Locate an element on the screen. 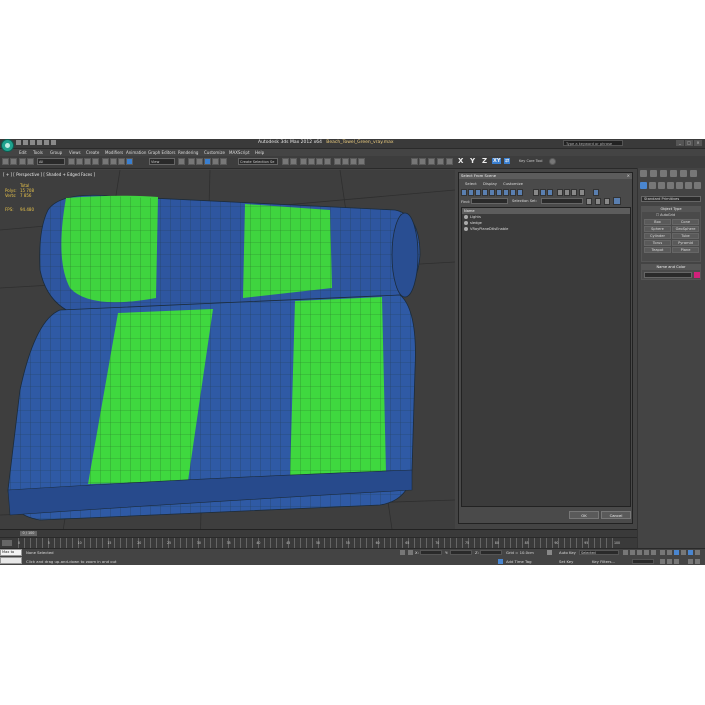 The height and width of the screenshot is (705, 705). helpers-category-icon is located at coordinates (679, 185).